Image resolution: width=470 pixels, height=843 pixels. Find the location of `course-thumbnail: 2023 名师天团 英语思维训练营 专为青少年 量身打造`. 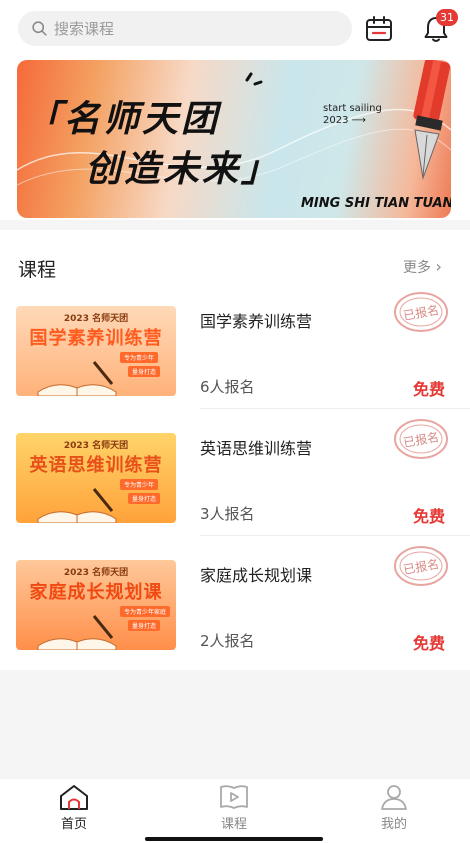

course-thumbnail: 2023 名师天团 英语思维训练营 专为青少年 量身打造 is located at coordinates (96, 478).